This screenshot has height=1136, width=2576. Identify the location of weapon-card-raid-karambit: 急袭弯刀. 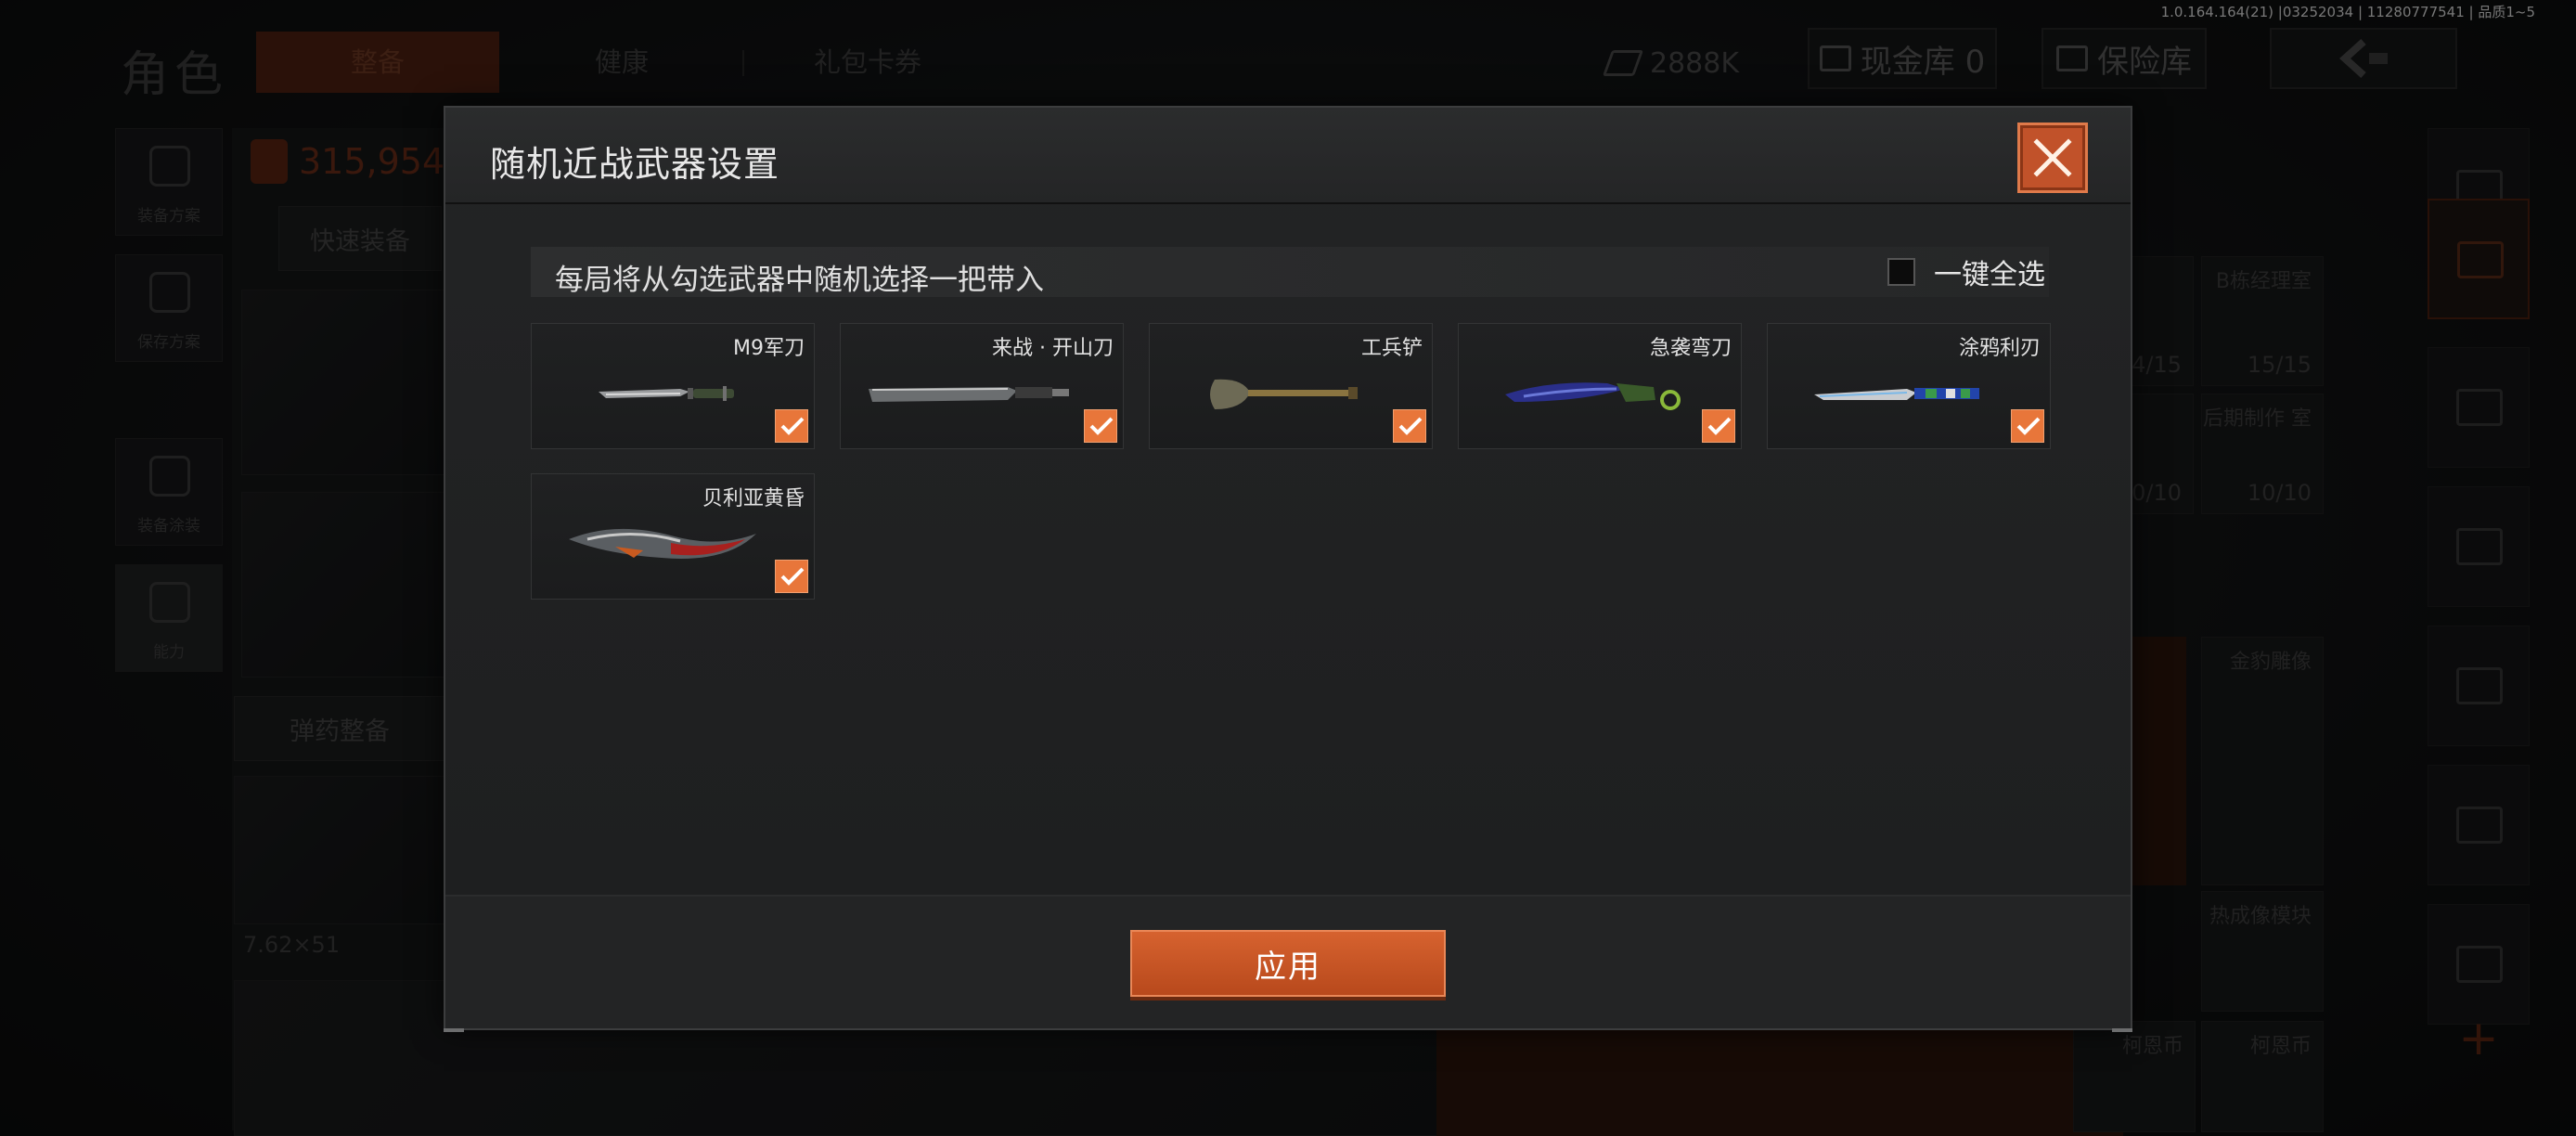
(1600, 386).